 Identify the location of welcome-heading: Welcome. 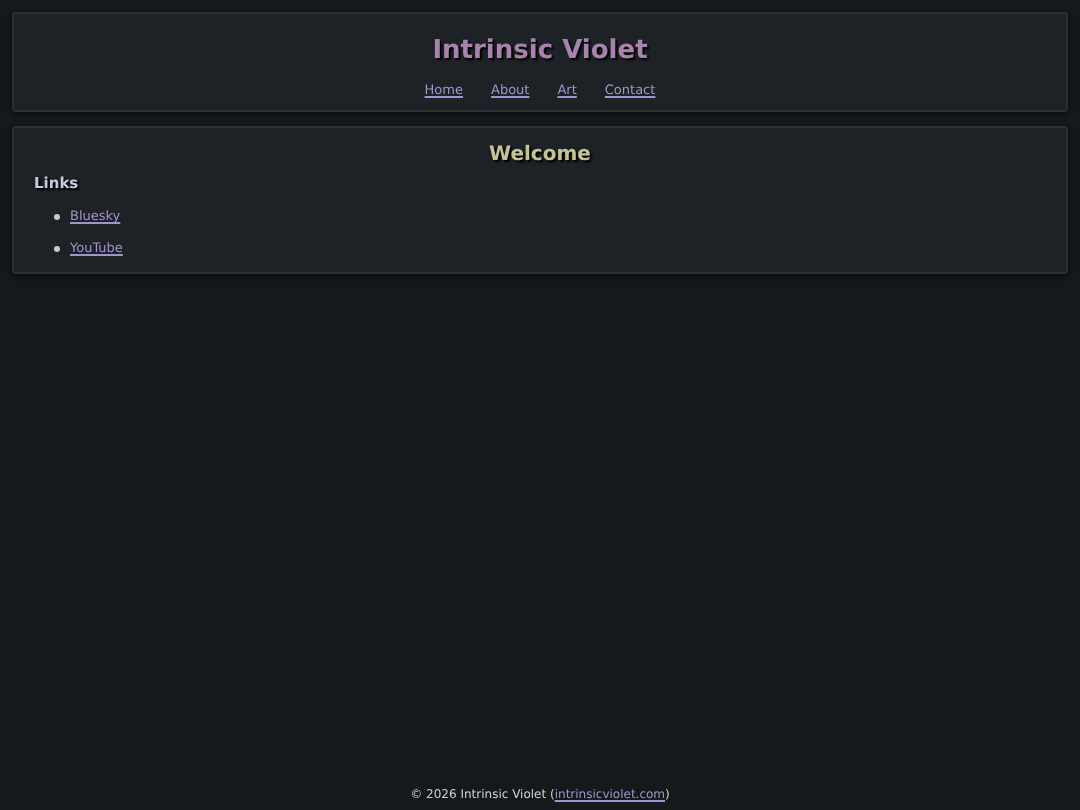
(540, 155).